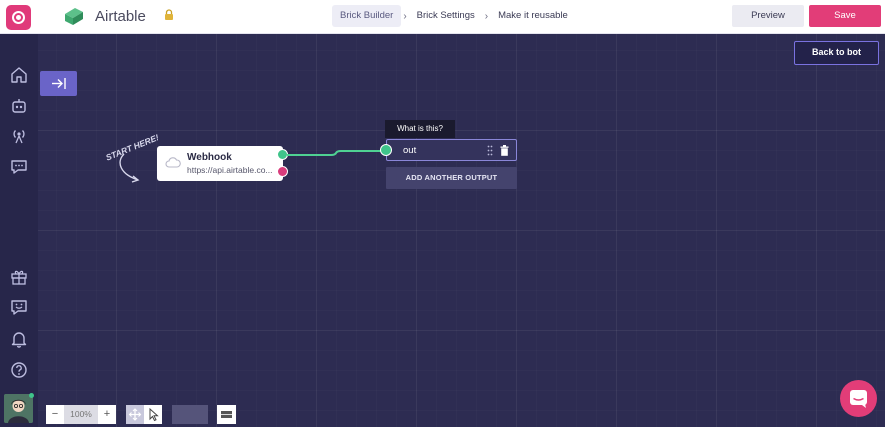 This screenshot has width=885, height=427. I want to click on connection-line, so click(334, 153).